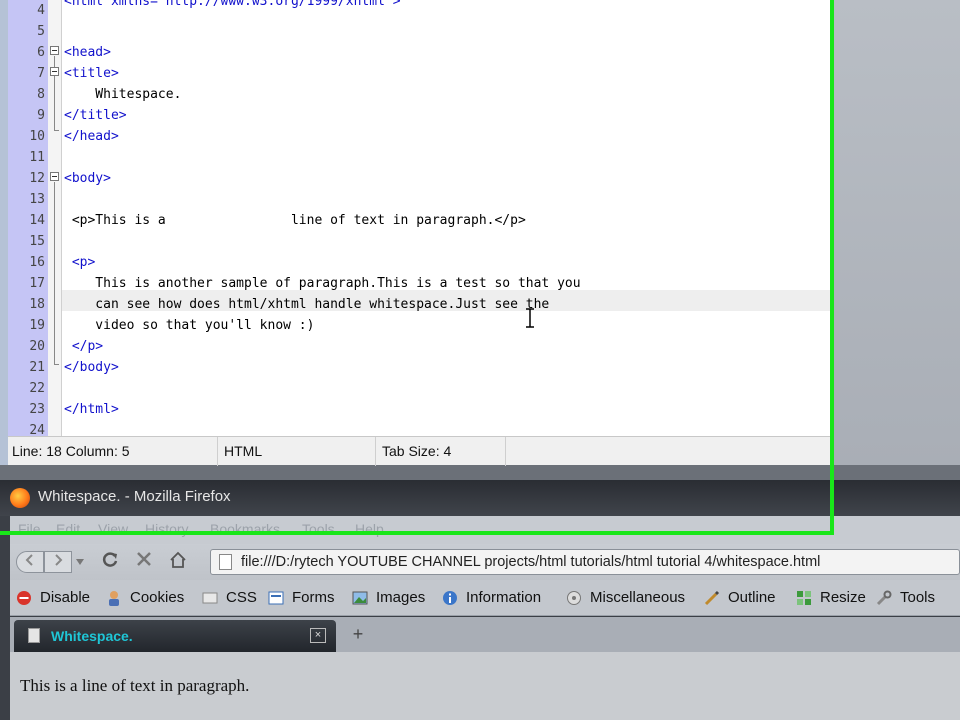  Describe the element at coordinates (884, 598) in the screenshot. I see `tools-icon` at that location.